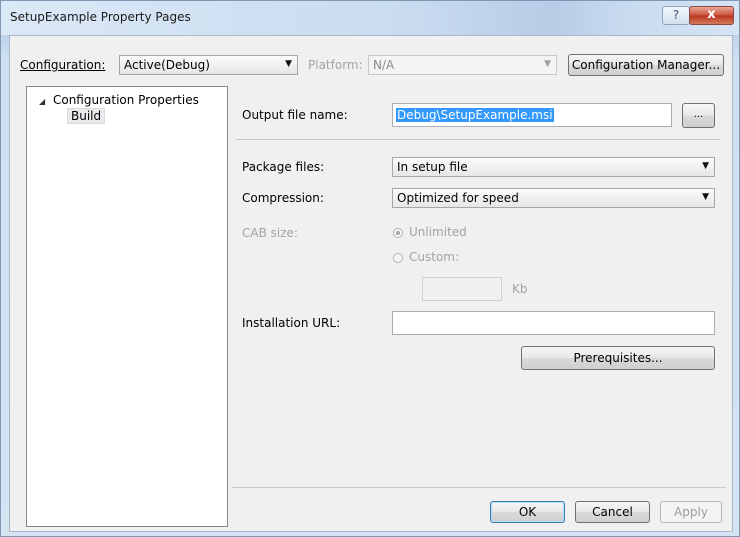 Image resolution: width=740 pixels, height=537 pixels. I want to click on package-files-label: Package files:, so click(283, 167).